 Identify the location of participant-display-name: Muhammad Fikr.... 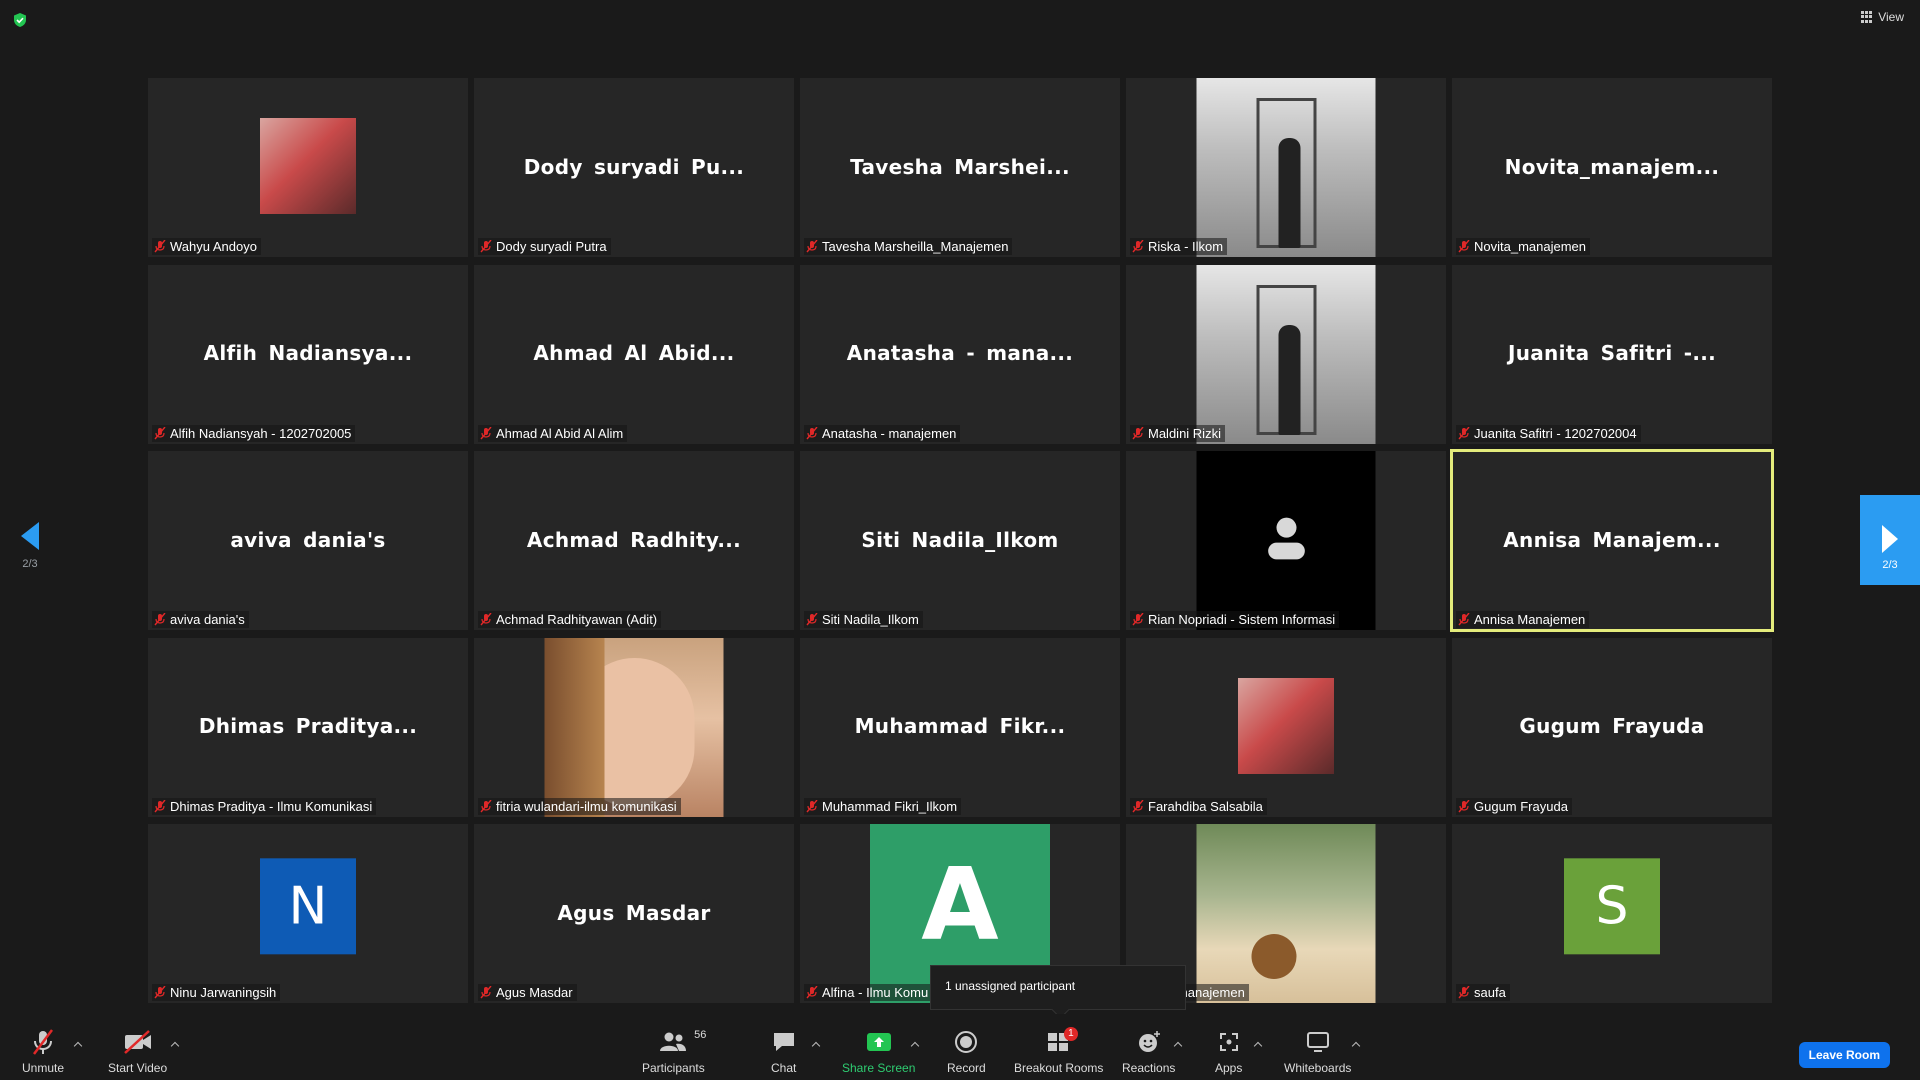
(960, 725).